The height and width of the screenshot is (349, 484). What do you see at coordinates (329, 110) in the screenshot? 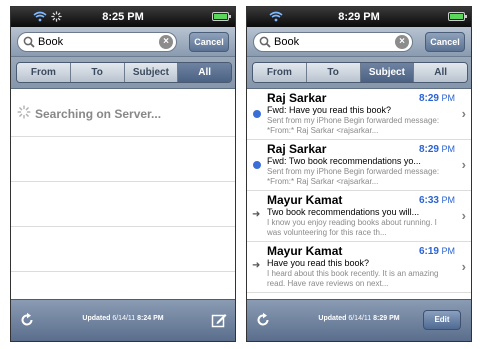
I see `message-subject: Fwd: Have you read this book?` at bounding box center [329, 110].